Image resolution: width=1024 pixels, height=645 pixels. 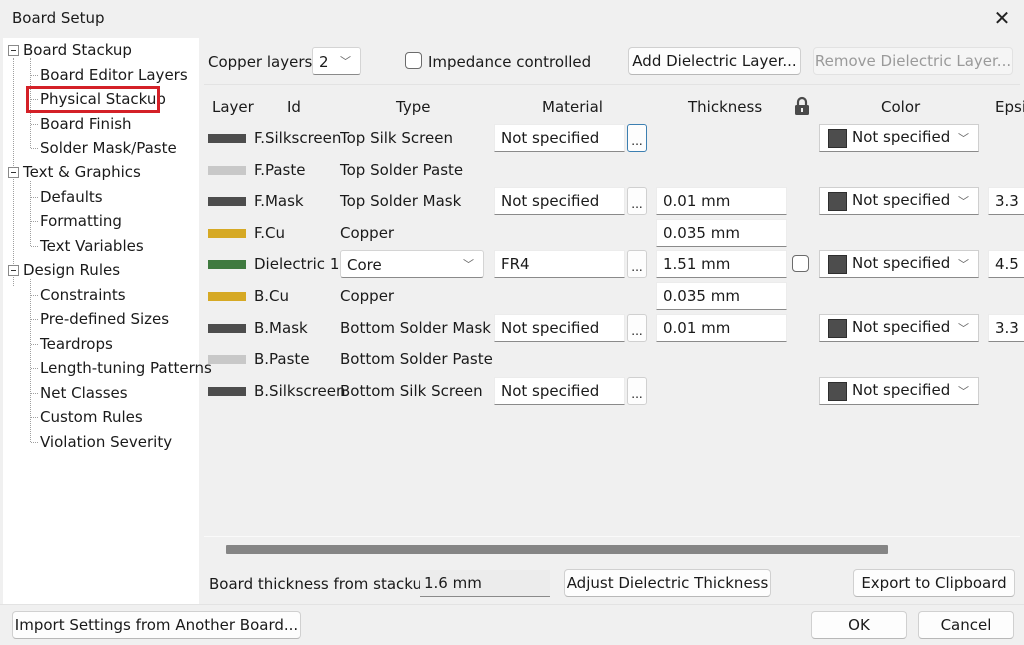 I want to click on tree-group-board-stackup: Board Stackup, so click(x=77, y=50).